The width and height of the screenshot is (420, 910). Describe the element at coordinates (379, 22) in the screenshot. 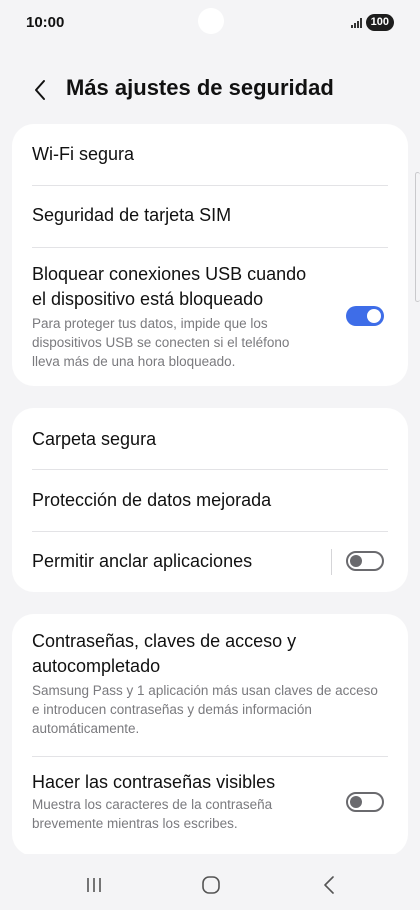

I see `battery-icon: 100` at that location.